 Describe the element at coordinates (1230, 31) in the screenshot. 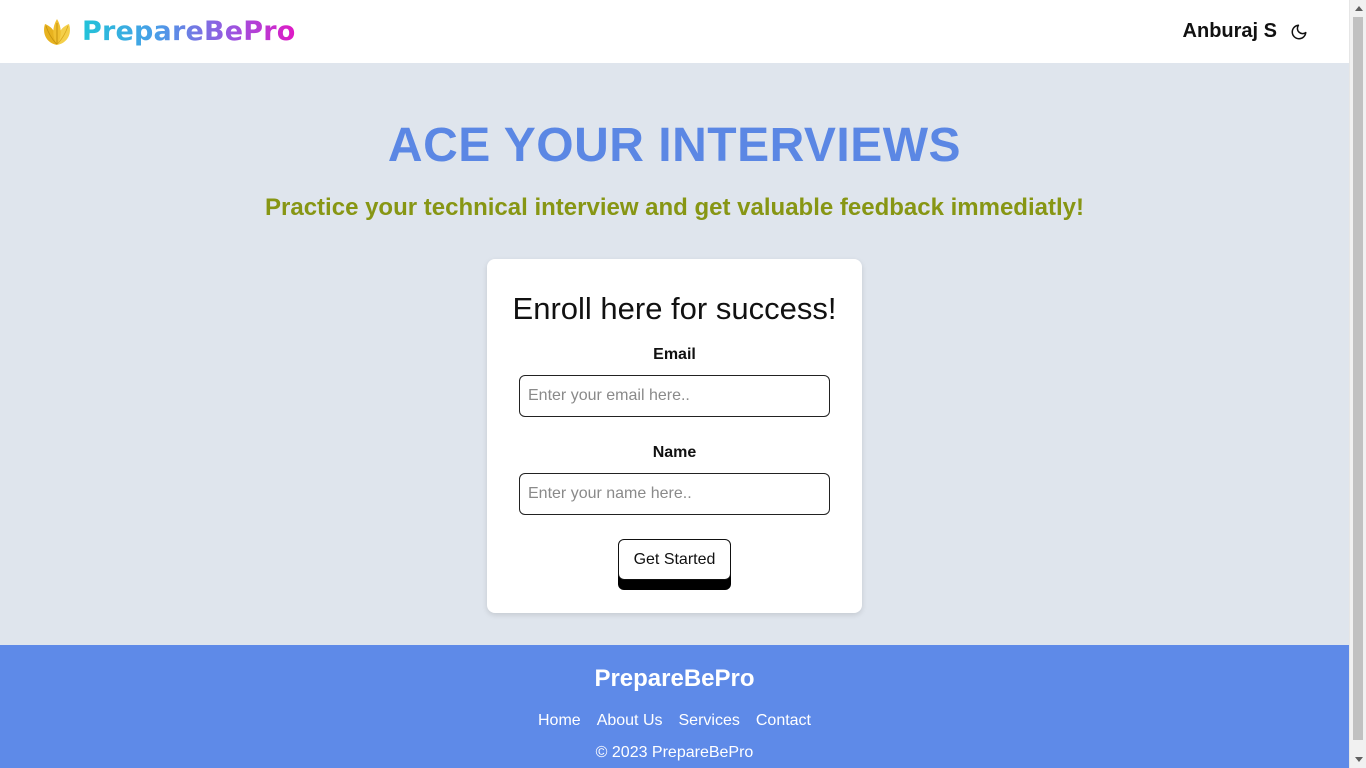

I see `user-name: Anburaj S` at that location.